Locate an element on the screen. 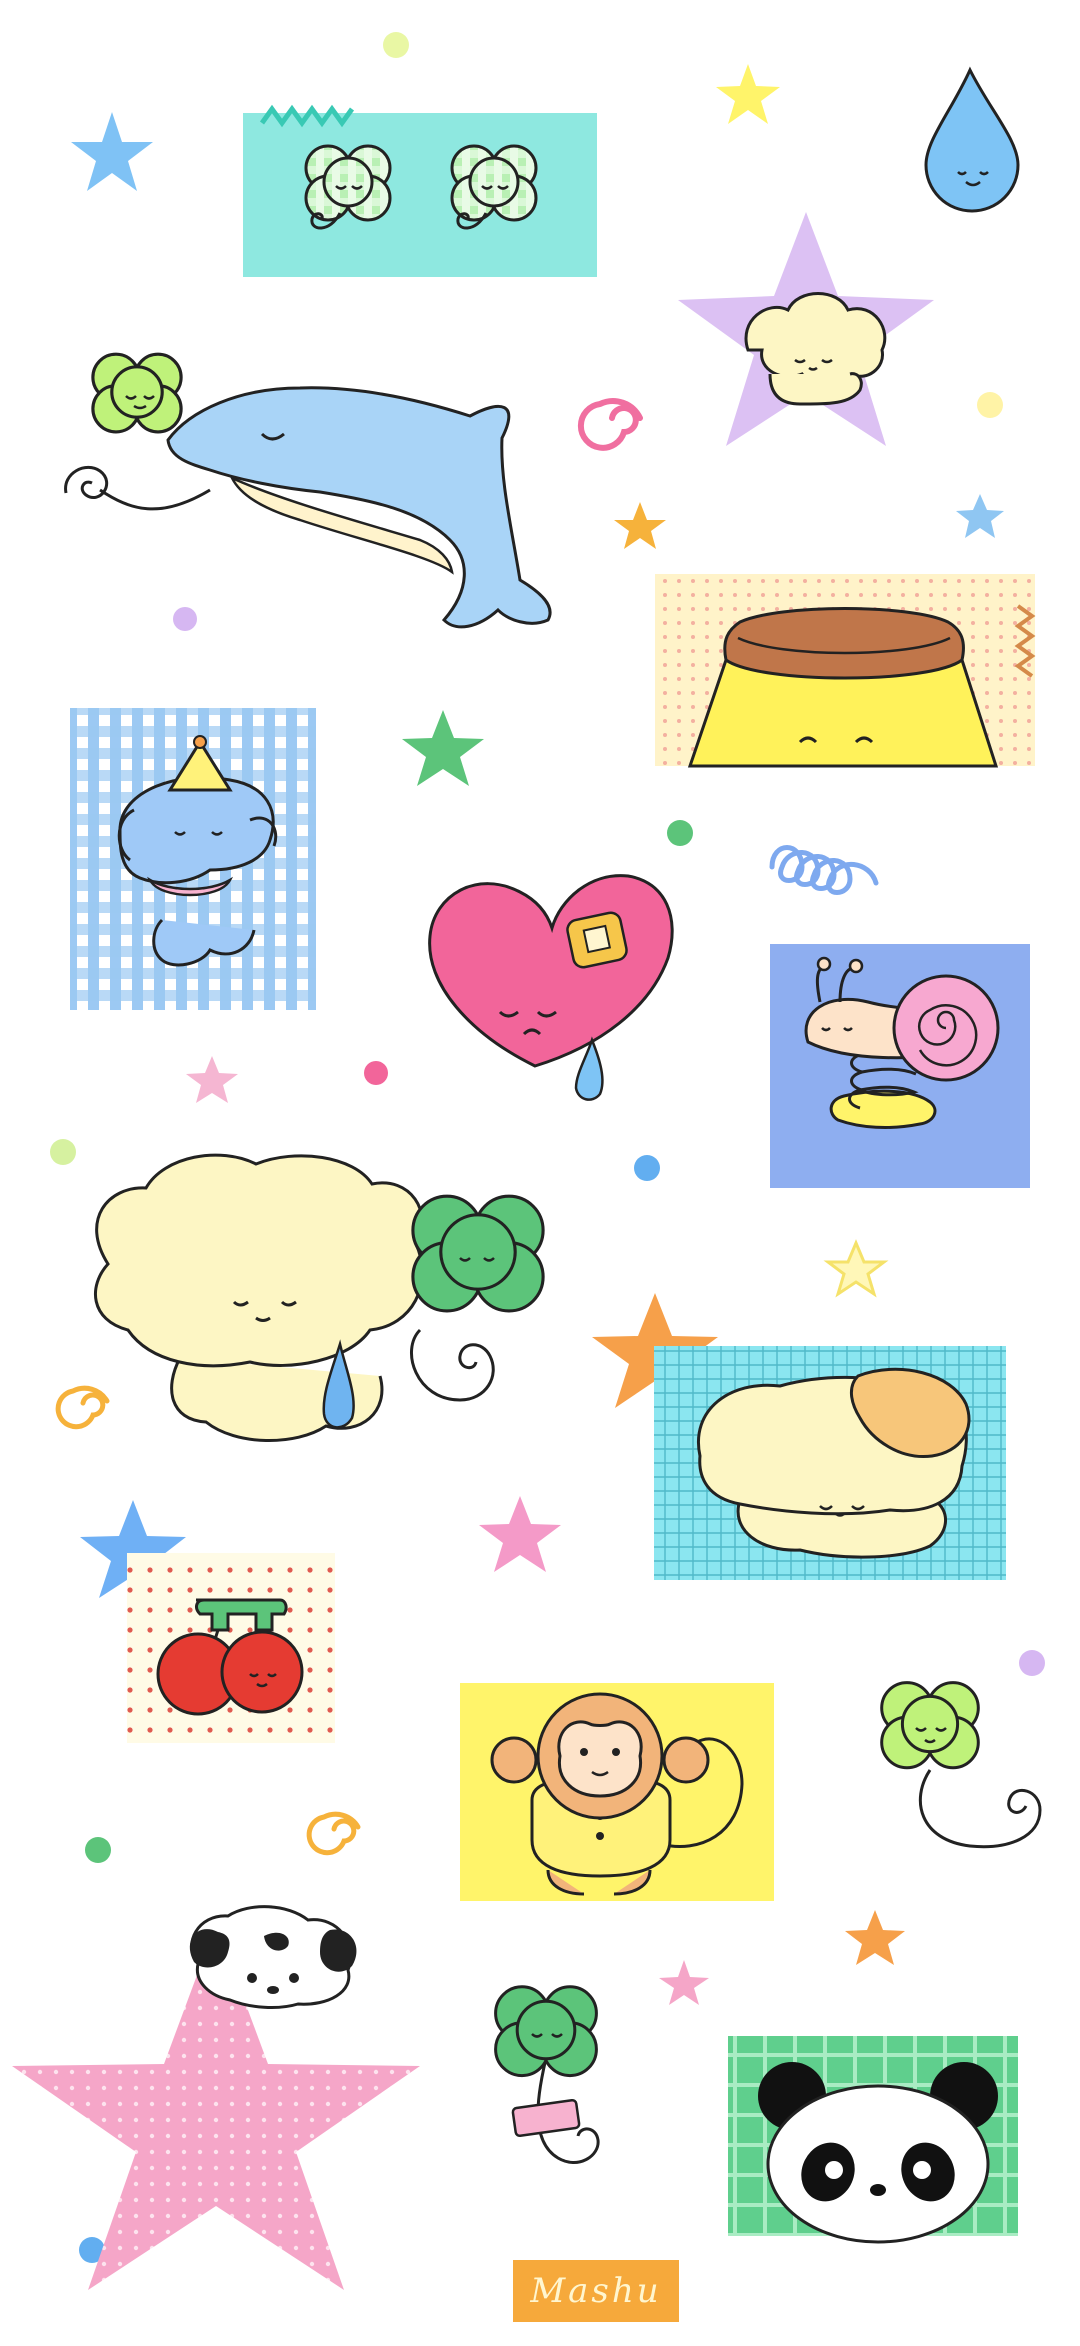  loop-blue is located at coordinates (824, 870).